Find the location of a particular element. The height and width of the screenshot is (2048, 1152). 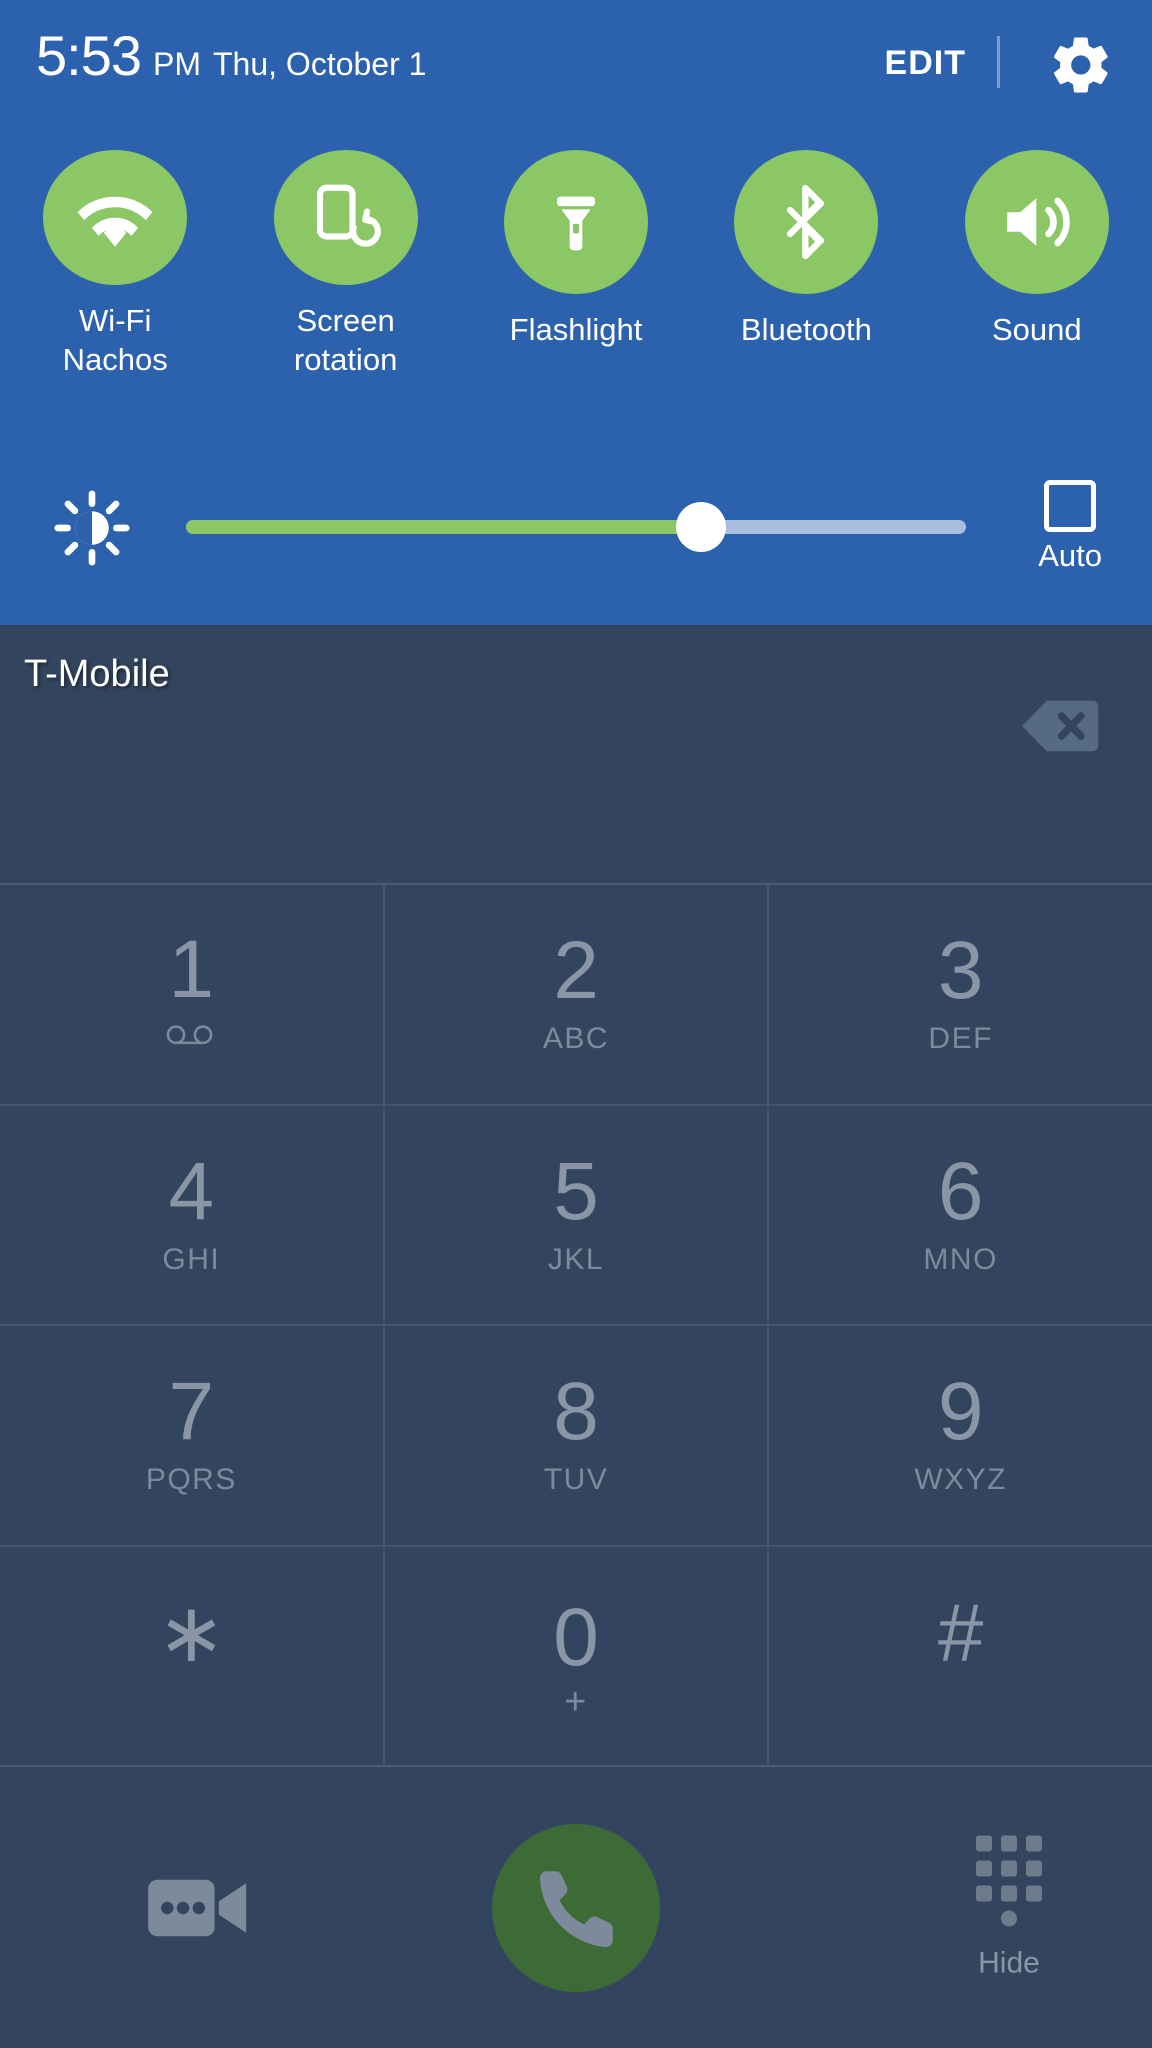

dialpad-row: 7 PQRS 8 TUV 9 WXYZ is located at coordinates (576, 1436).